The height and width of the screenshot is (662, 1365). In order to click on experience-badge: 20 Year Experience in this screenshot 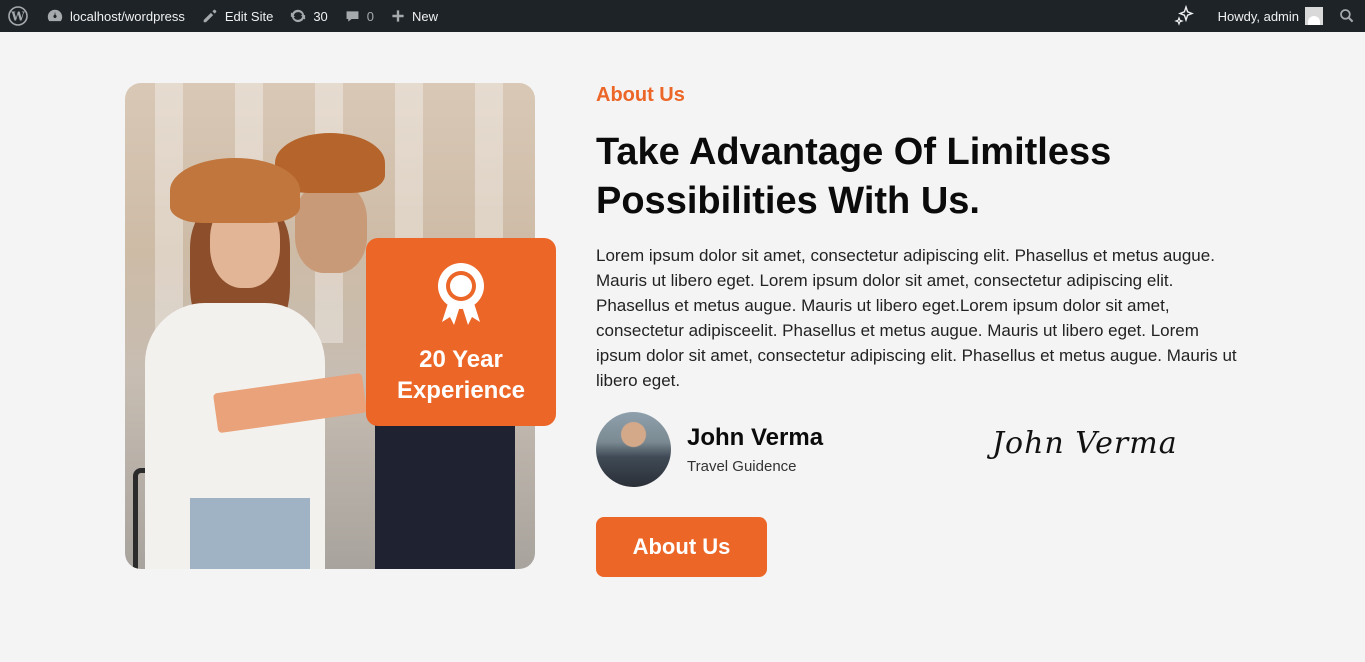, I will do `click(461, 332)`.